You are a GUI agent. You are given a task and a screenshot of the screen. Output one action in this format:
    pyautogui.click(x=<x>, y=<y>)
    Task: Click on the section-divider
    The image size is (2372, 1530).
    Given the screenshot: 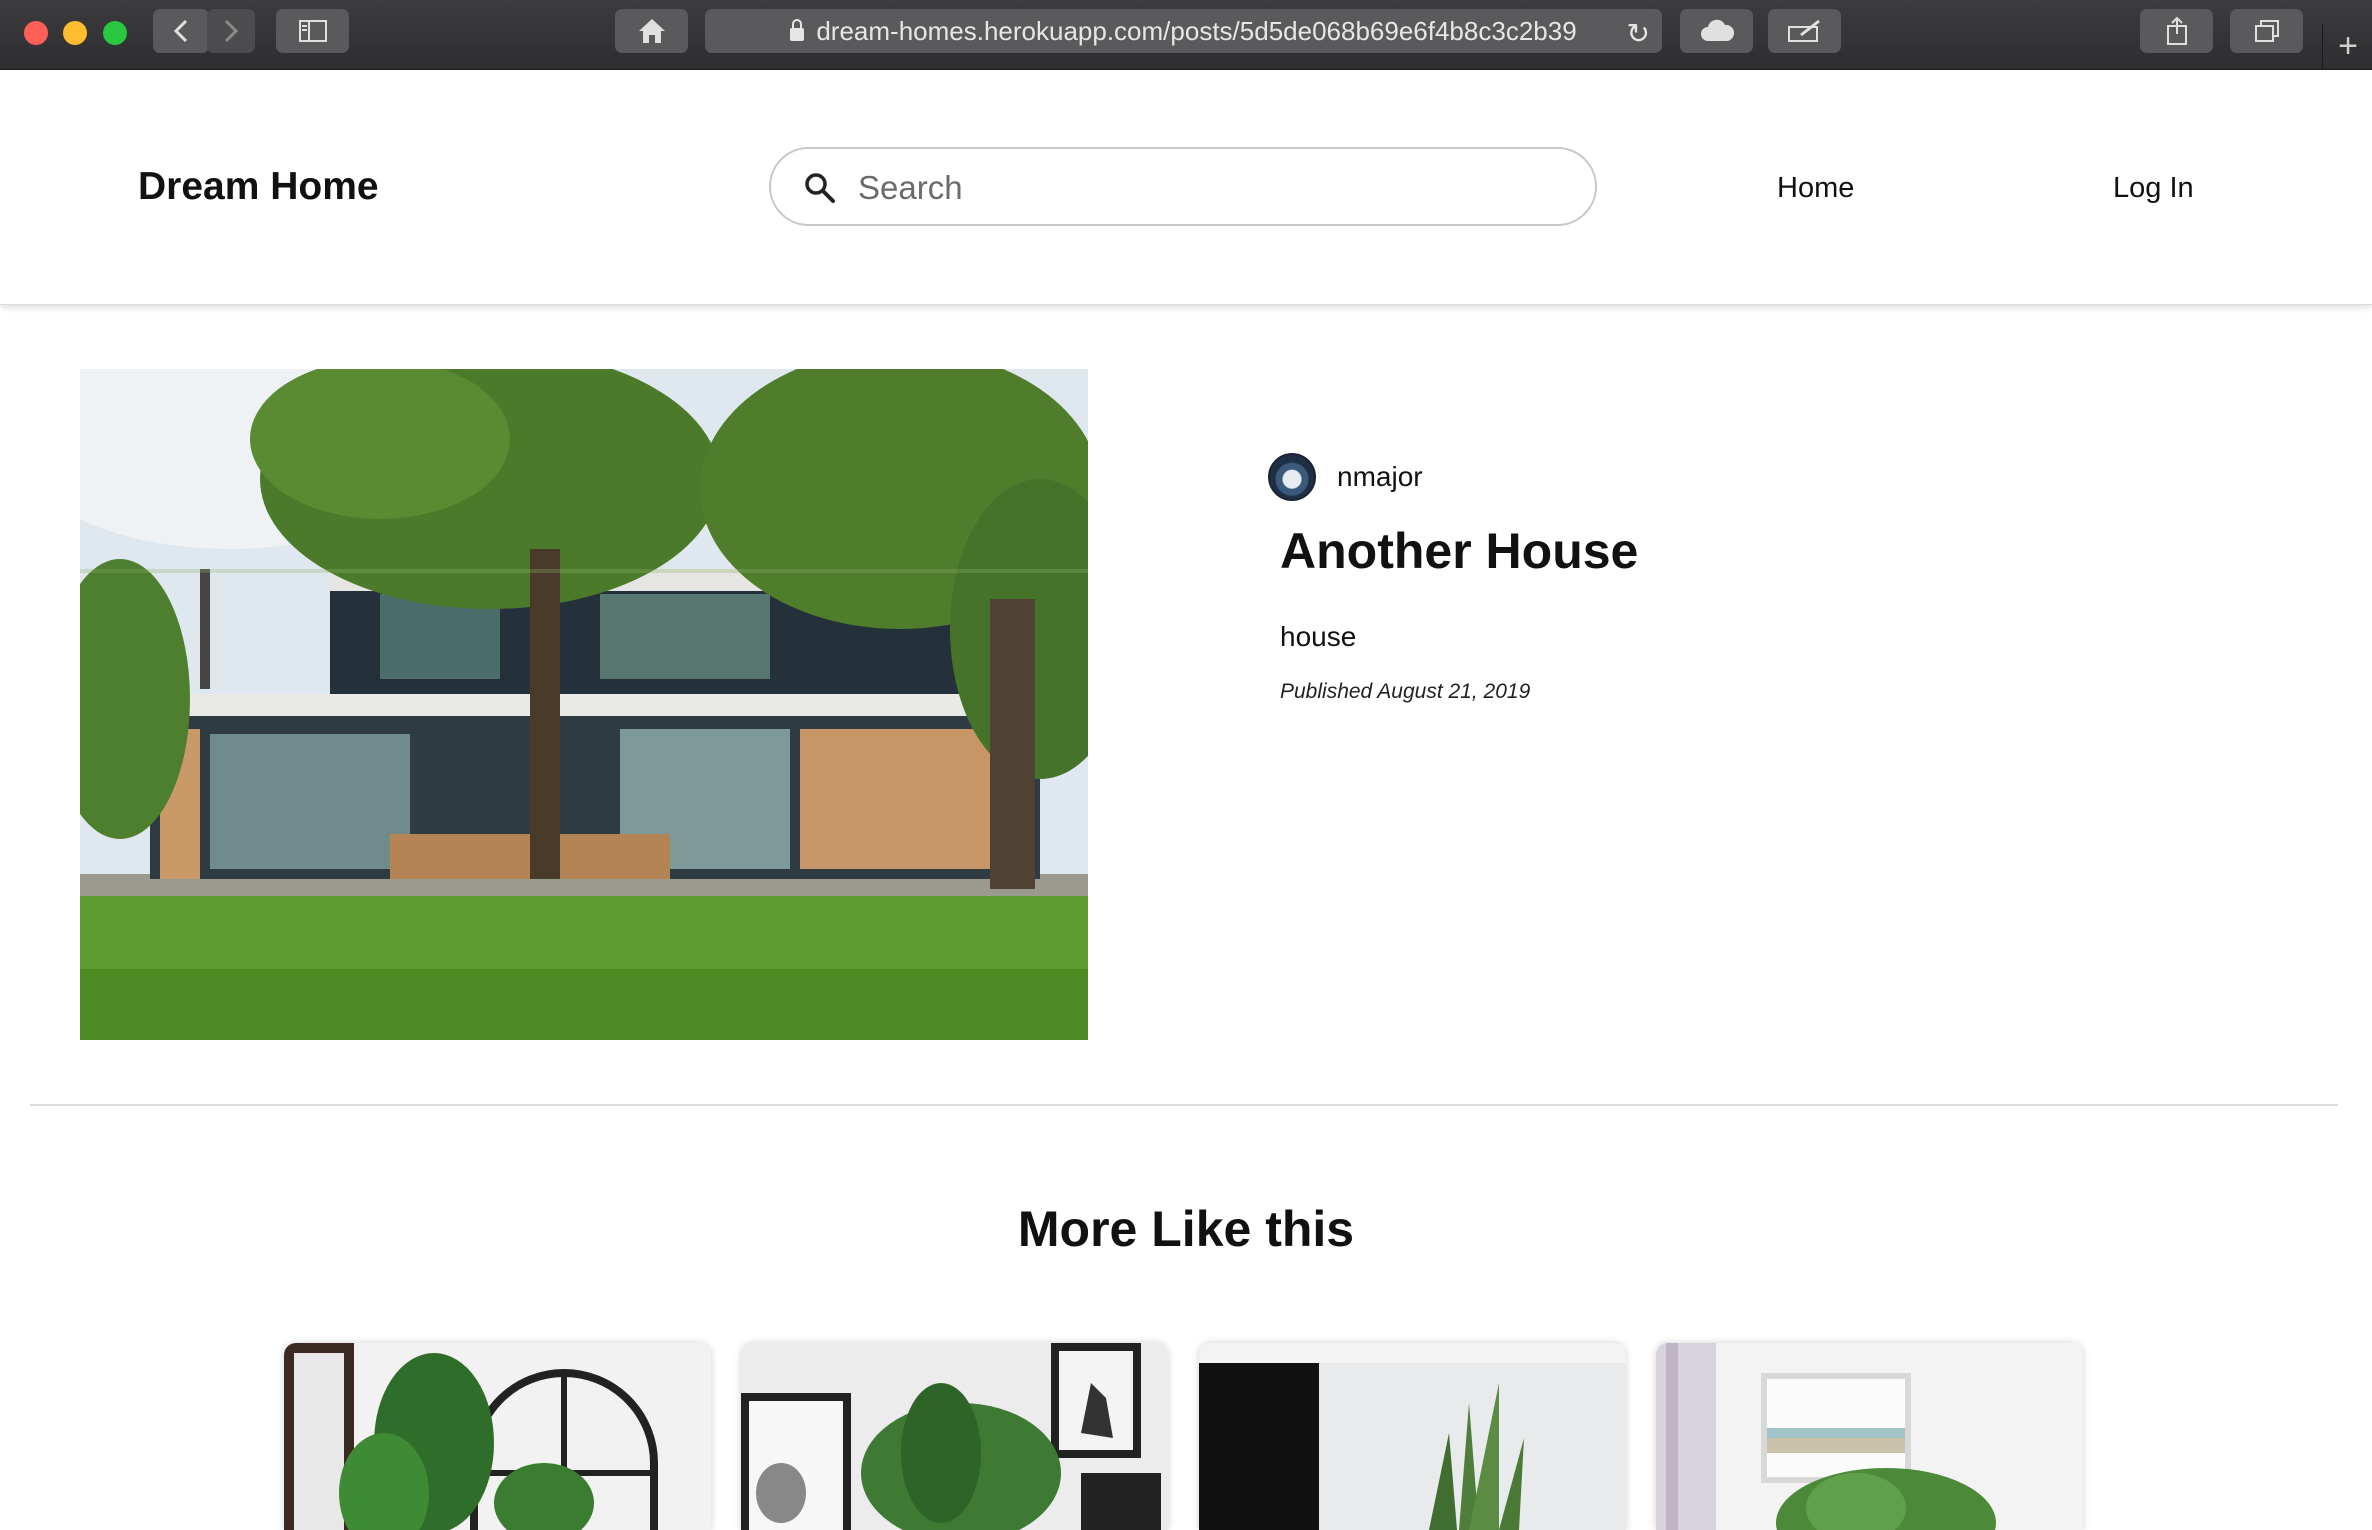 What is the action you would take?
    pyautogui.click(x=1184, y=1105)
    